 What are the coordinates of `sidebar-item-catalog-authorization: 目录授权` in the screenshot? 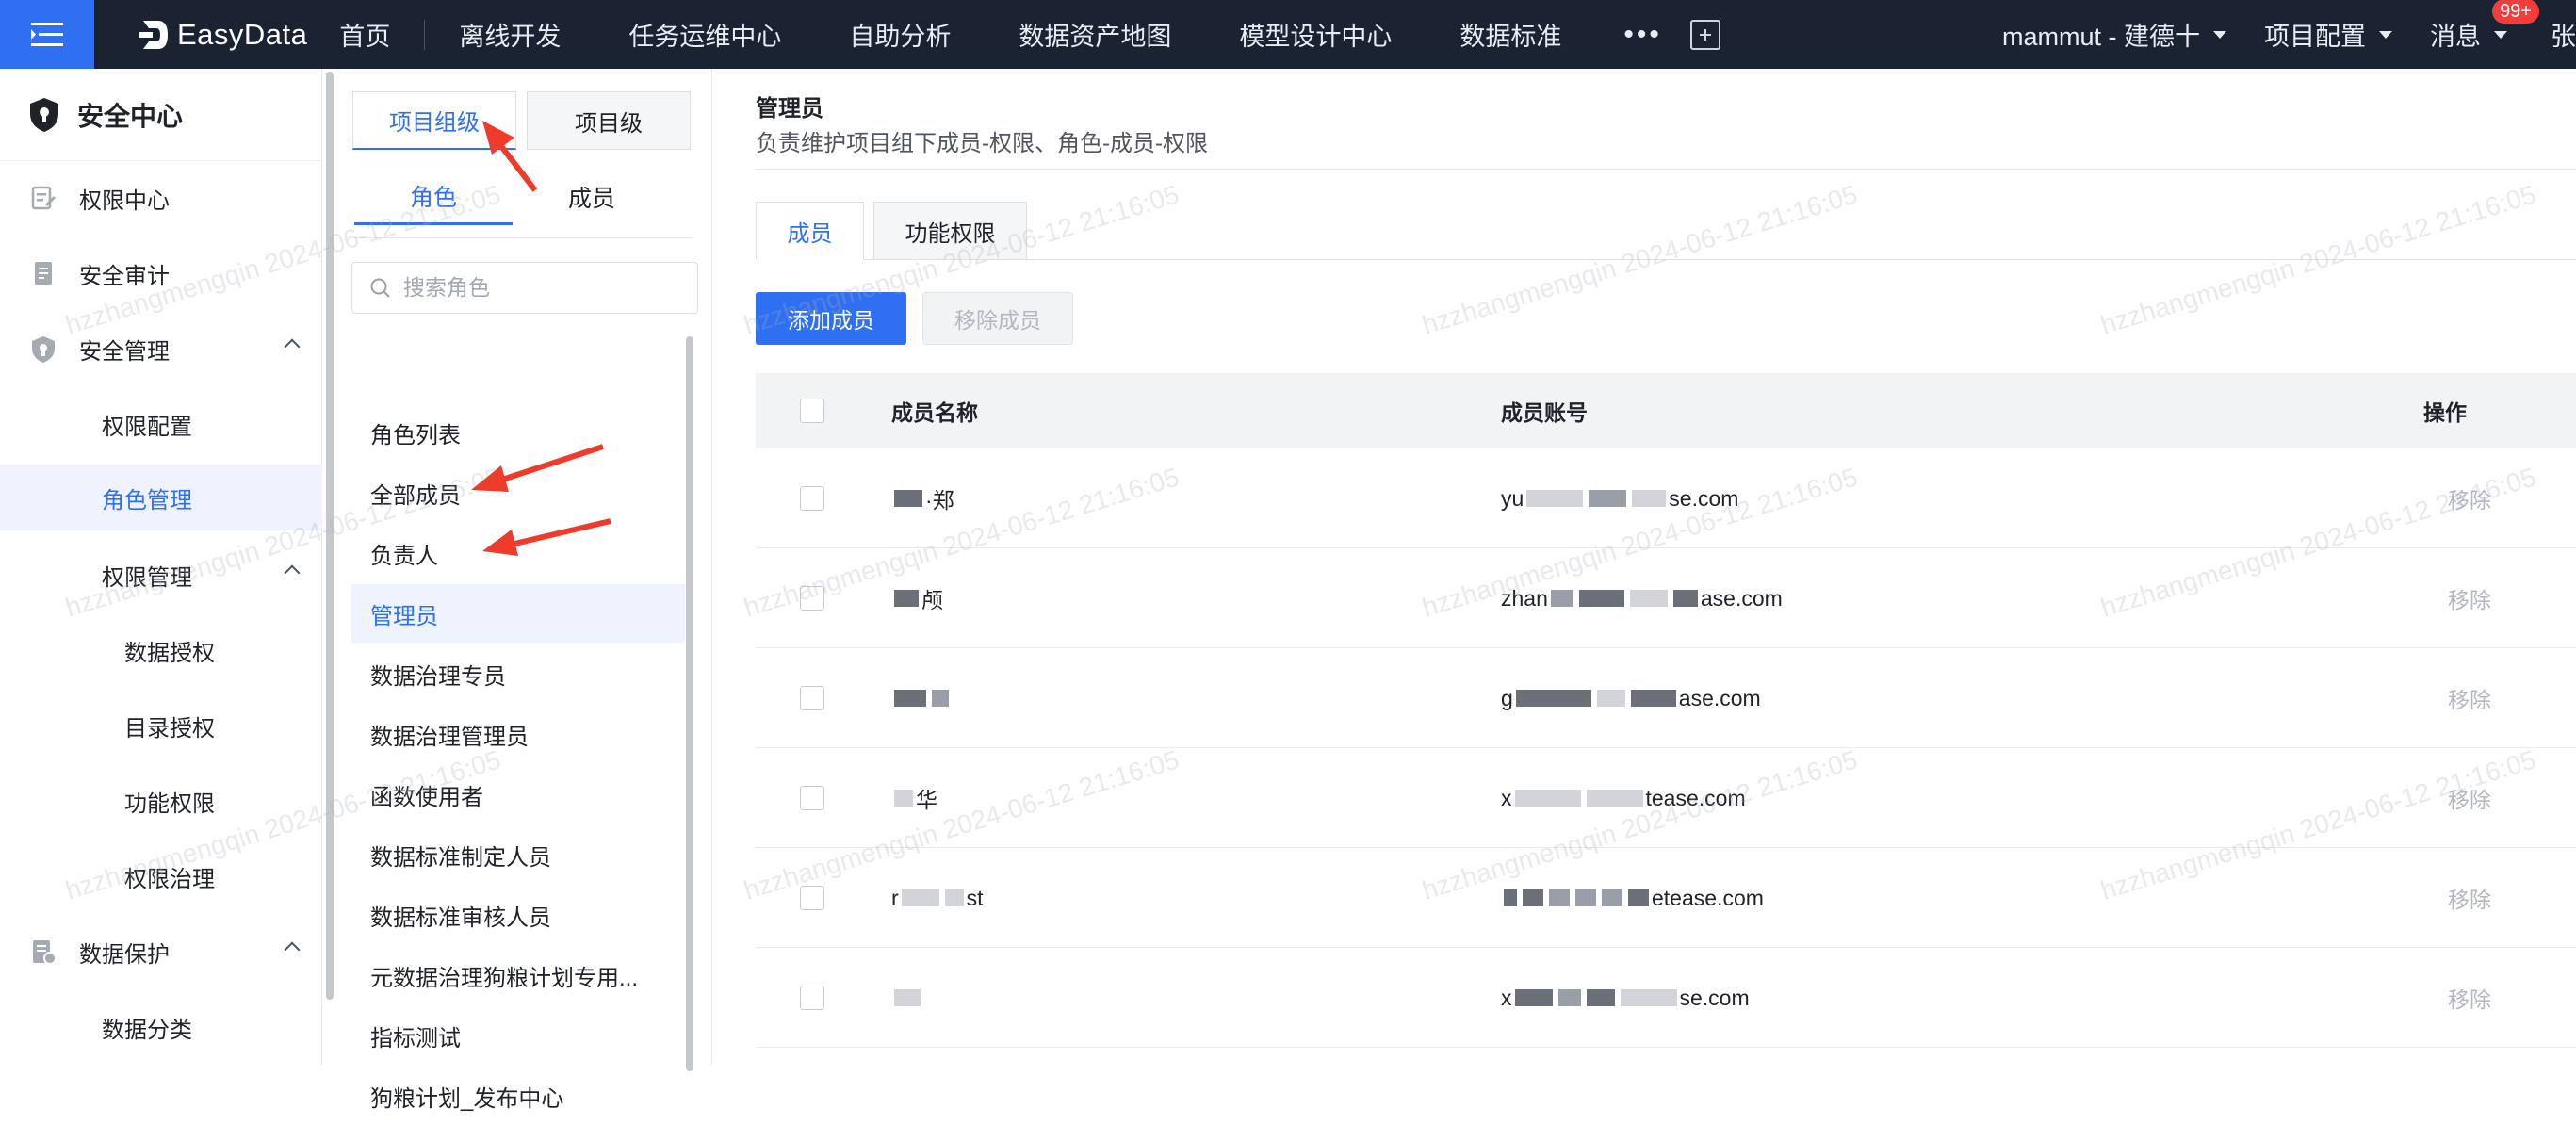 It's located at (161, 725).